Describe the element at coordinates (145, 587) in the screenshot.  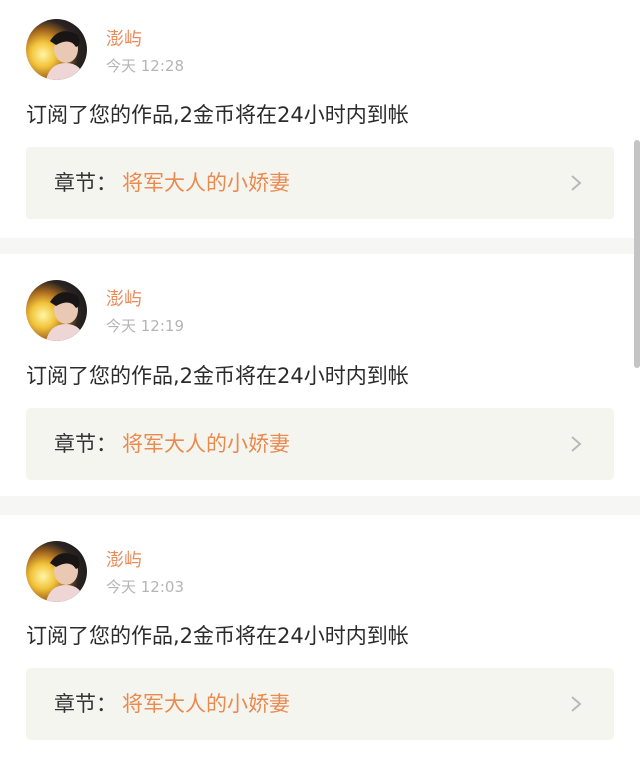
I see `timestamp: 今天 12:03` at that location.